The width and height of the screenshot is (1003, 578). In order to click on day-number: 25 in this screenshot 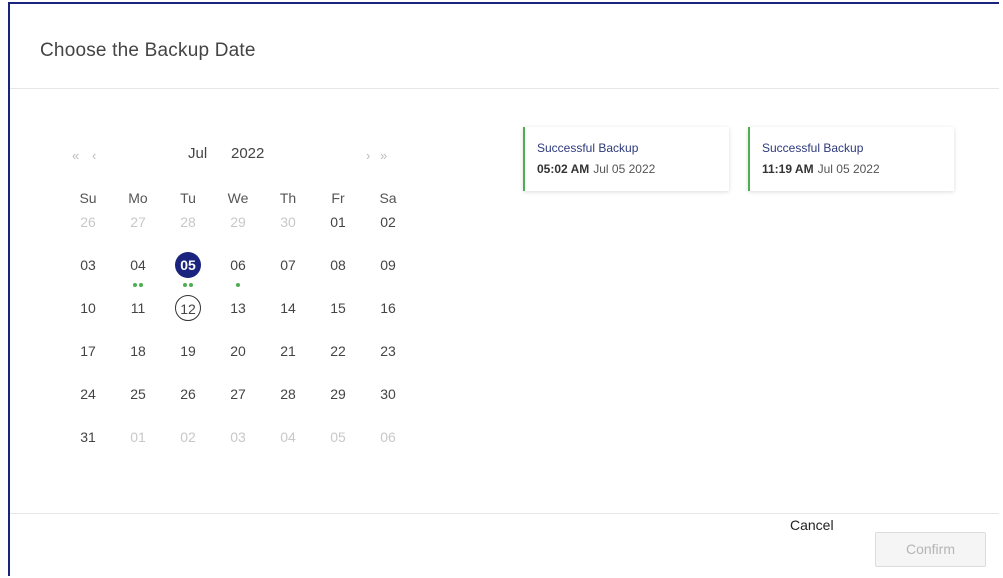, I will do `click(138, 394)`.